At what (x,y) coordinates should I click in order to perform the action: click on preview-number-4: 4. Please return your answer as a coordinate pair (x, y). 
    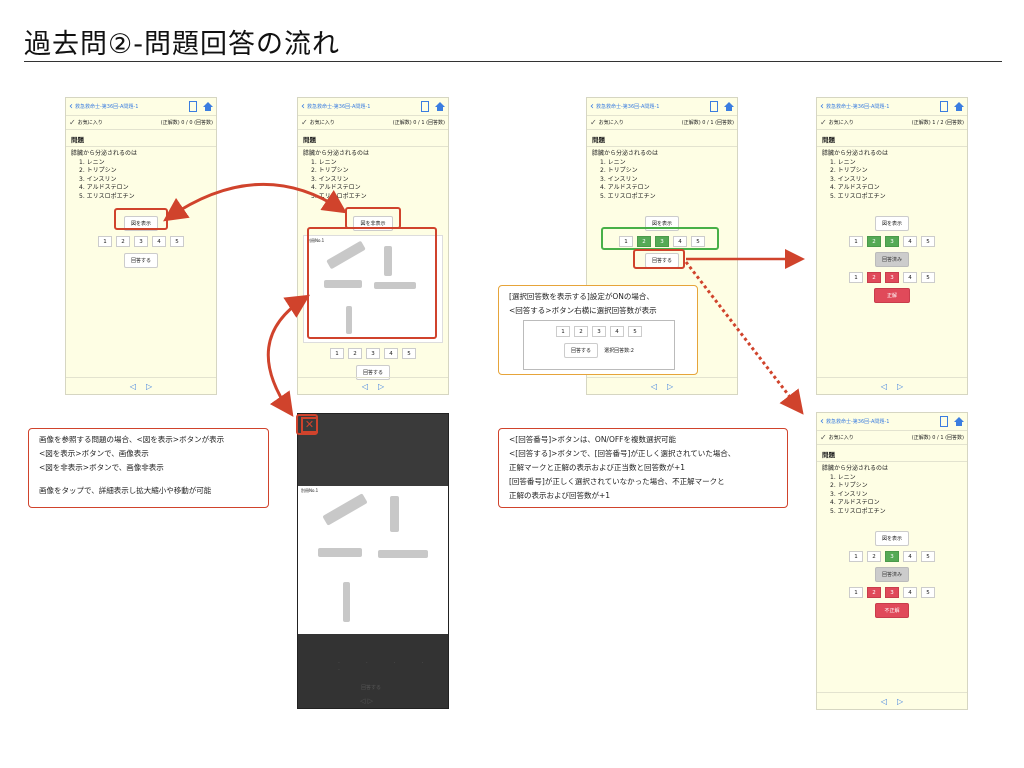
    Looking at the image, I should click on (617, 331).